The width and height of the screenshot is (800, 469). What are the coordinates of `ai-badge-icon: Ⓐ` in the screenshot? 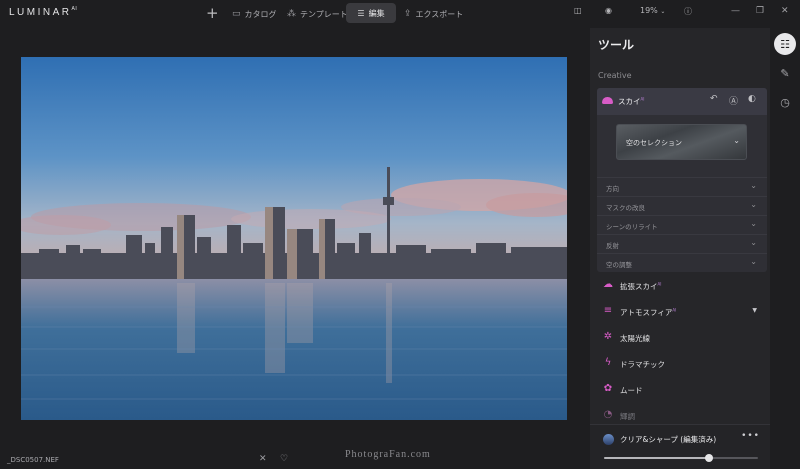 It's located at (733, 100).